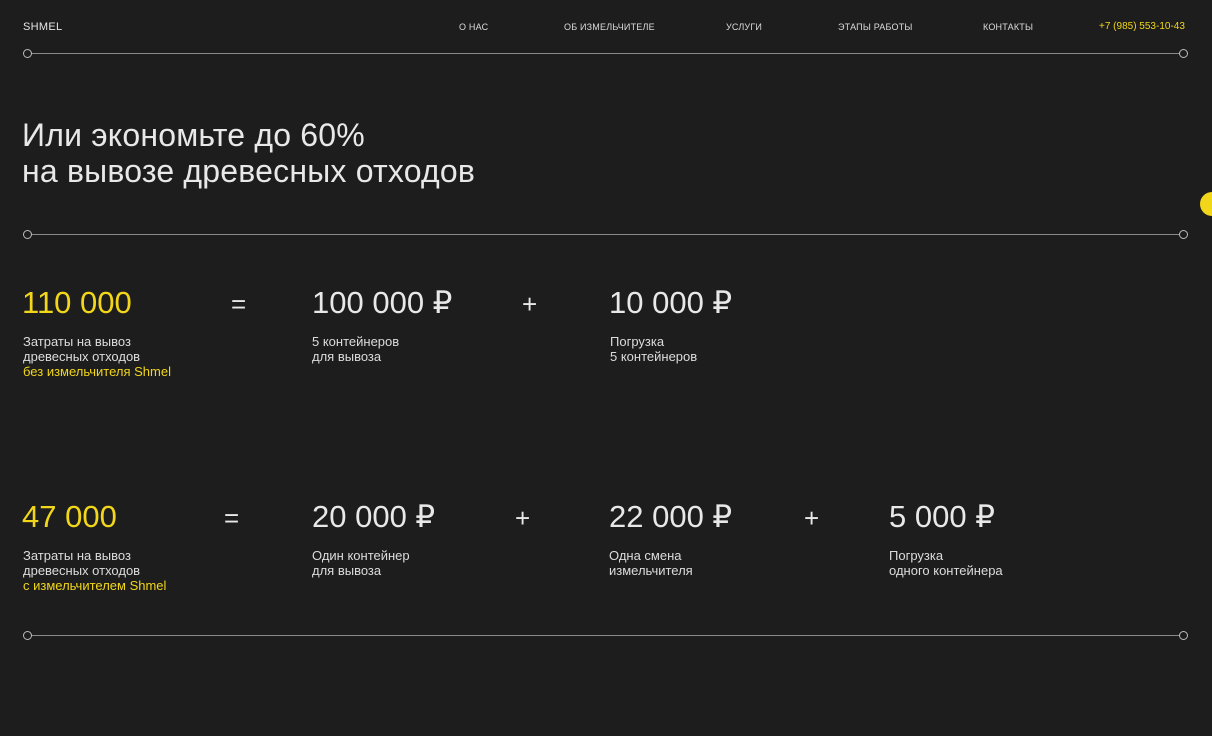 Image resolution: width=1212 pixels, height=736 pixels. Describe the element at coordinates (249, 171) in the screenshot. I see `hero-title-line-2: на вывозе древесных отходов` at that location.